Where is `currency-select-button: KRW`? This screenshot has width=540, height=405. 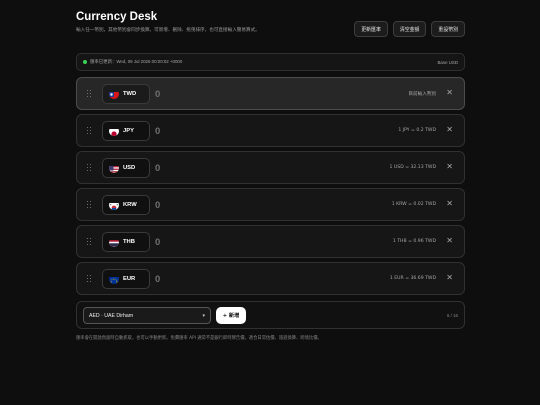
currency-select-button: KRW is located at coordinates (126, 205).